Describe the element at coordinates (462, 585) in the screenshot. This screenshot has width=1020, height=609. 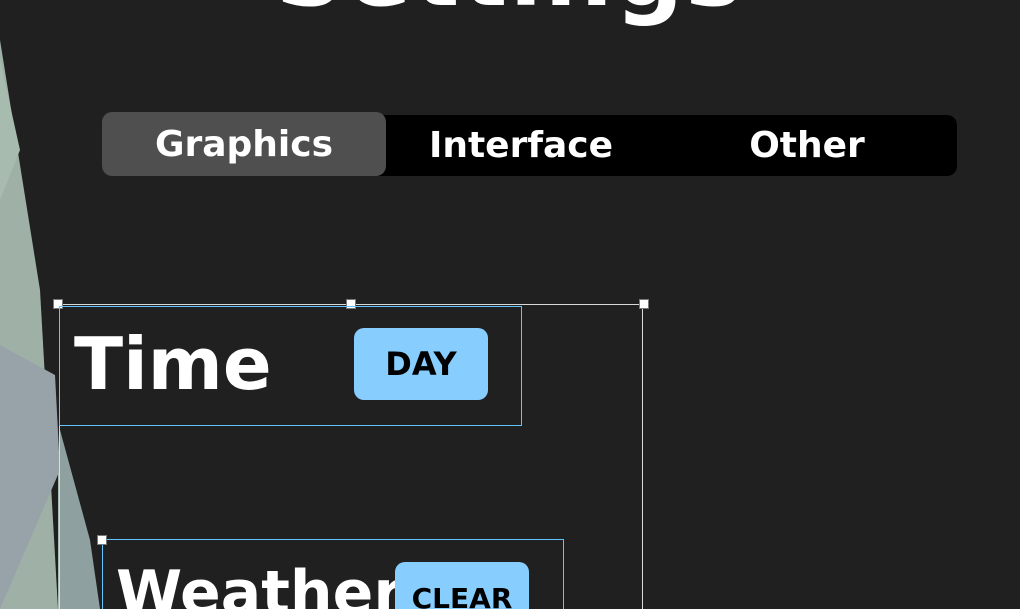
I see `weather-value-button: CLEAR` at that location.